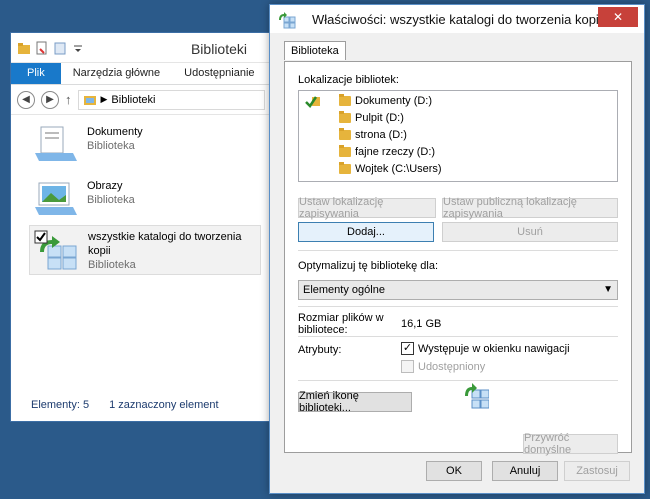 This screenshot has height=499, width=650. I want to click on list-item: Dokumenty Biblioteka, so click(145, 146).